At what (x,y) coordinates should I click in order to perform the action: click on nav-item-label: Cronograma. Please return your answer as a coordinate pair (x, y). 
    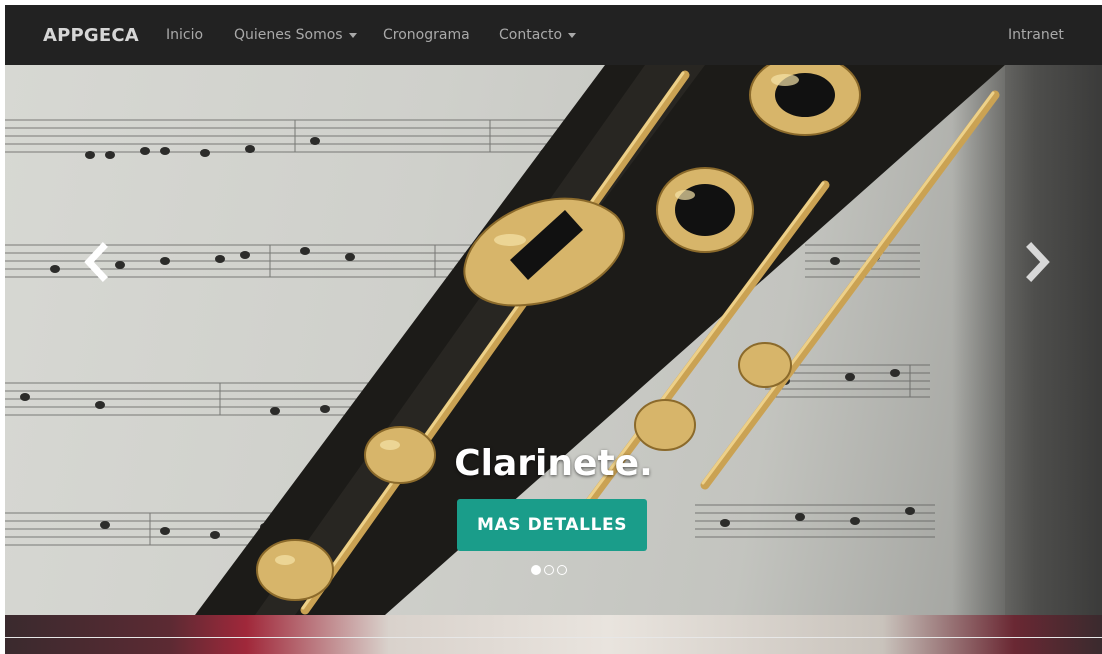
    Looking at the image, I should click on (426, 35).